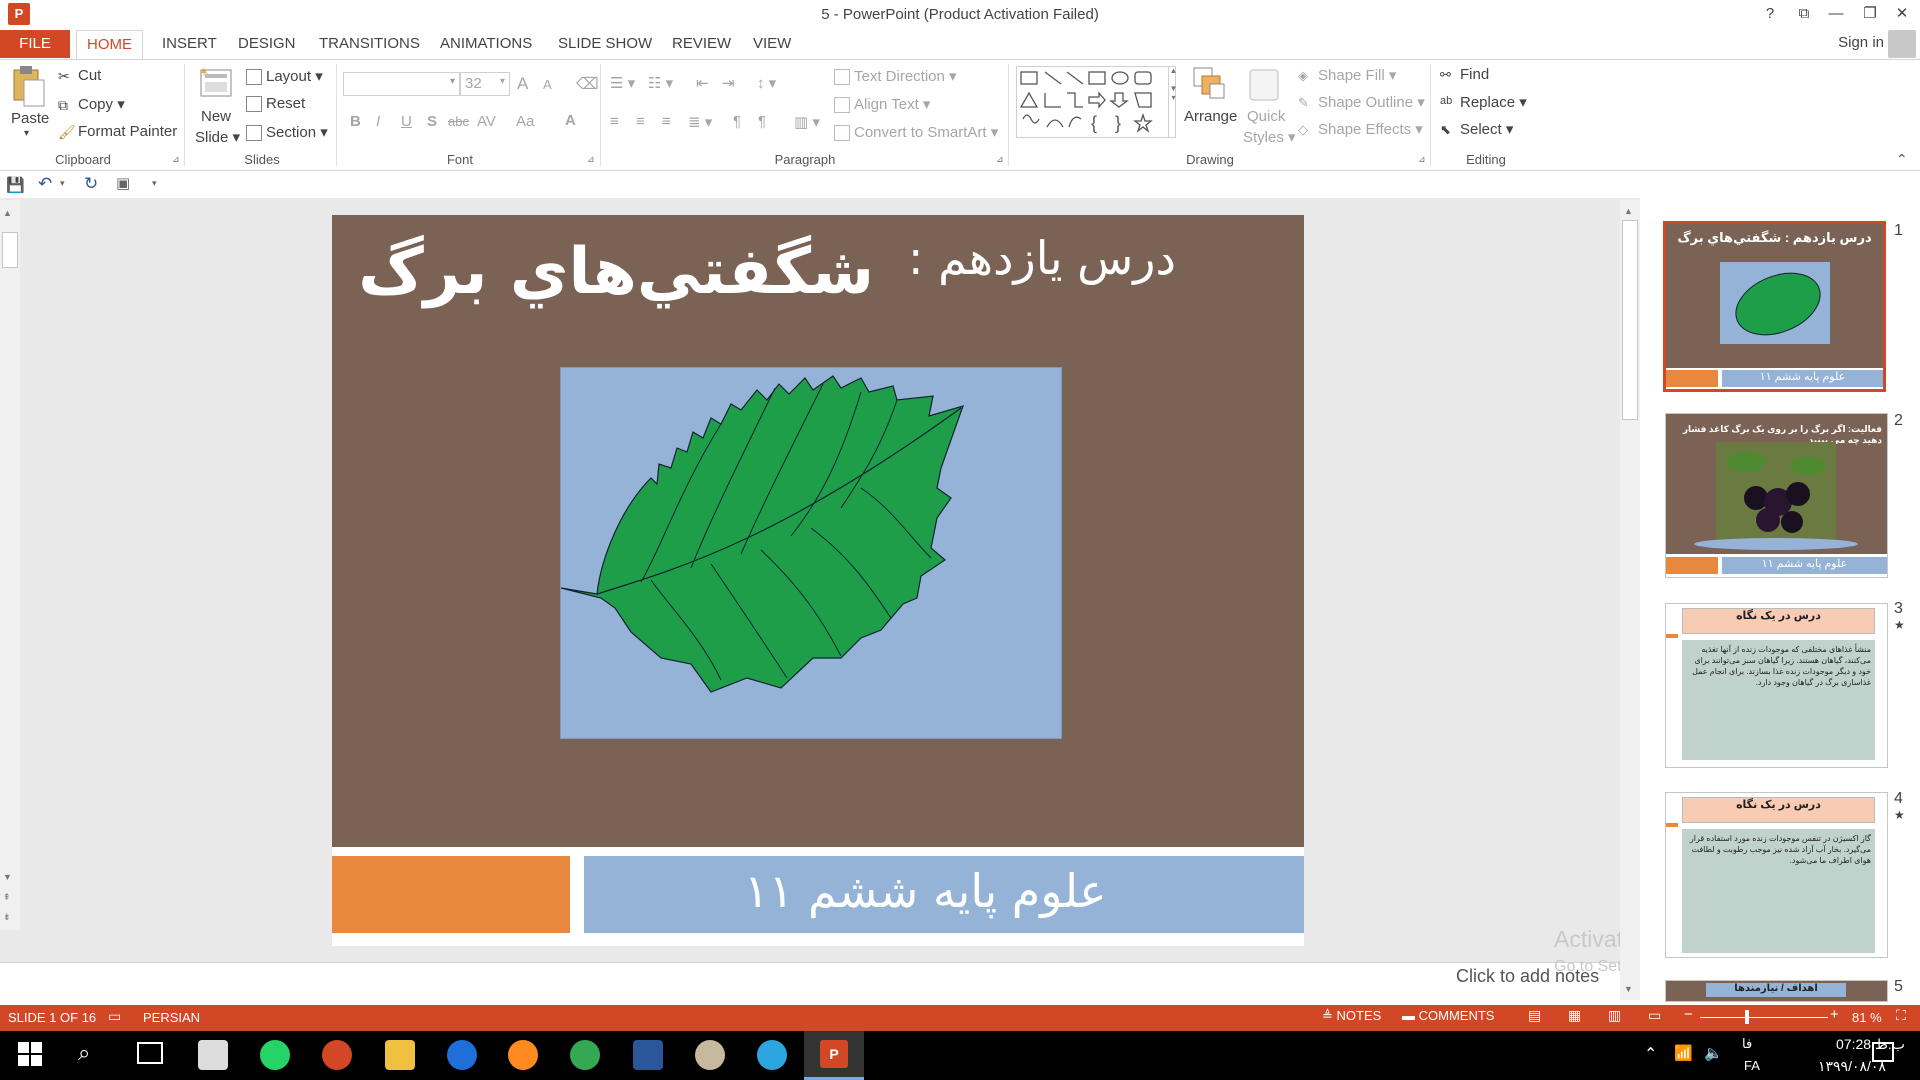 This screenshot has height=1080, width=1920. Describe the element at coordinates (171, 1017) in the screenshot. I see `language-indicator: PERSIAN` at that location.